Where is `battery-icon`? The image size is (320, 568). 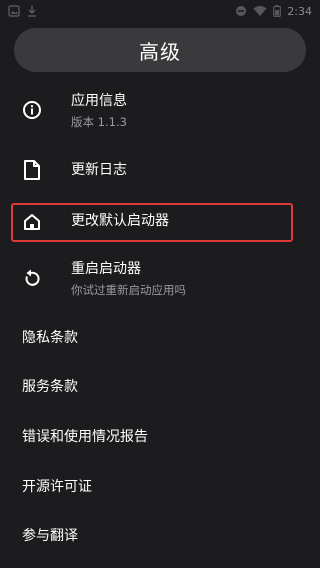 battery-icon is located at coordinates (277, 11).